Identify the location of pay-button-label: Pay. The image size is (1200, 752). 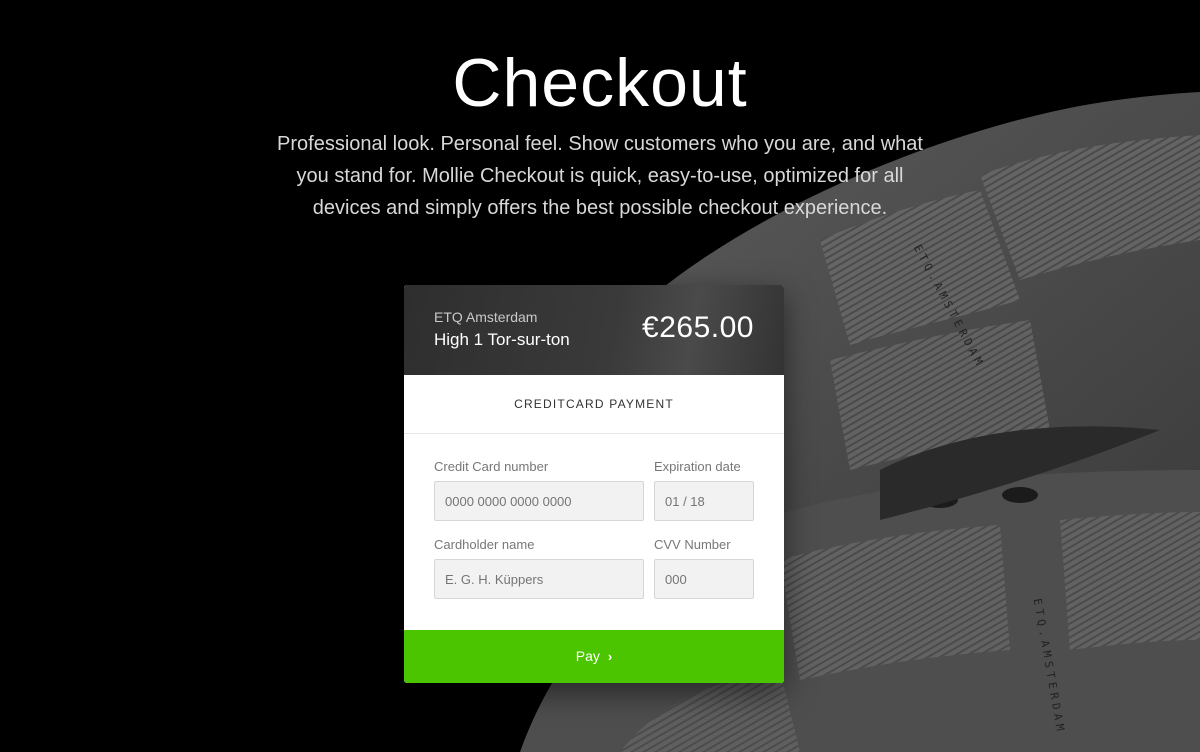
(587, 656).